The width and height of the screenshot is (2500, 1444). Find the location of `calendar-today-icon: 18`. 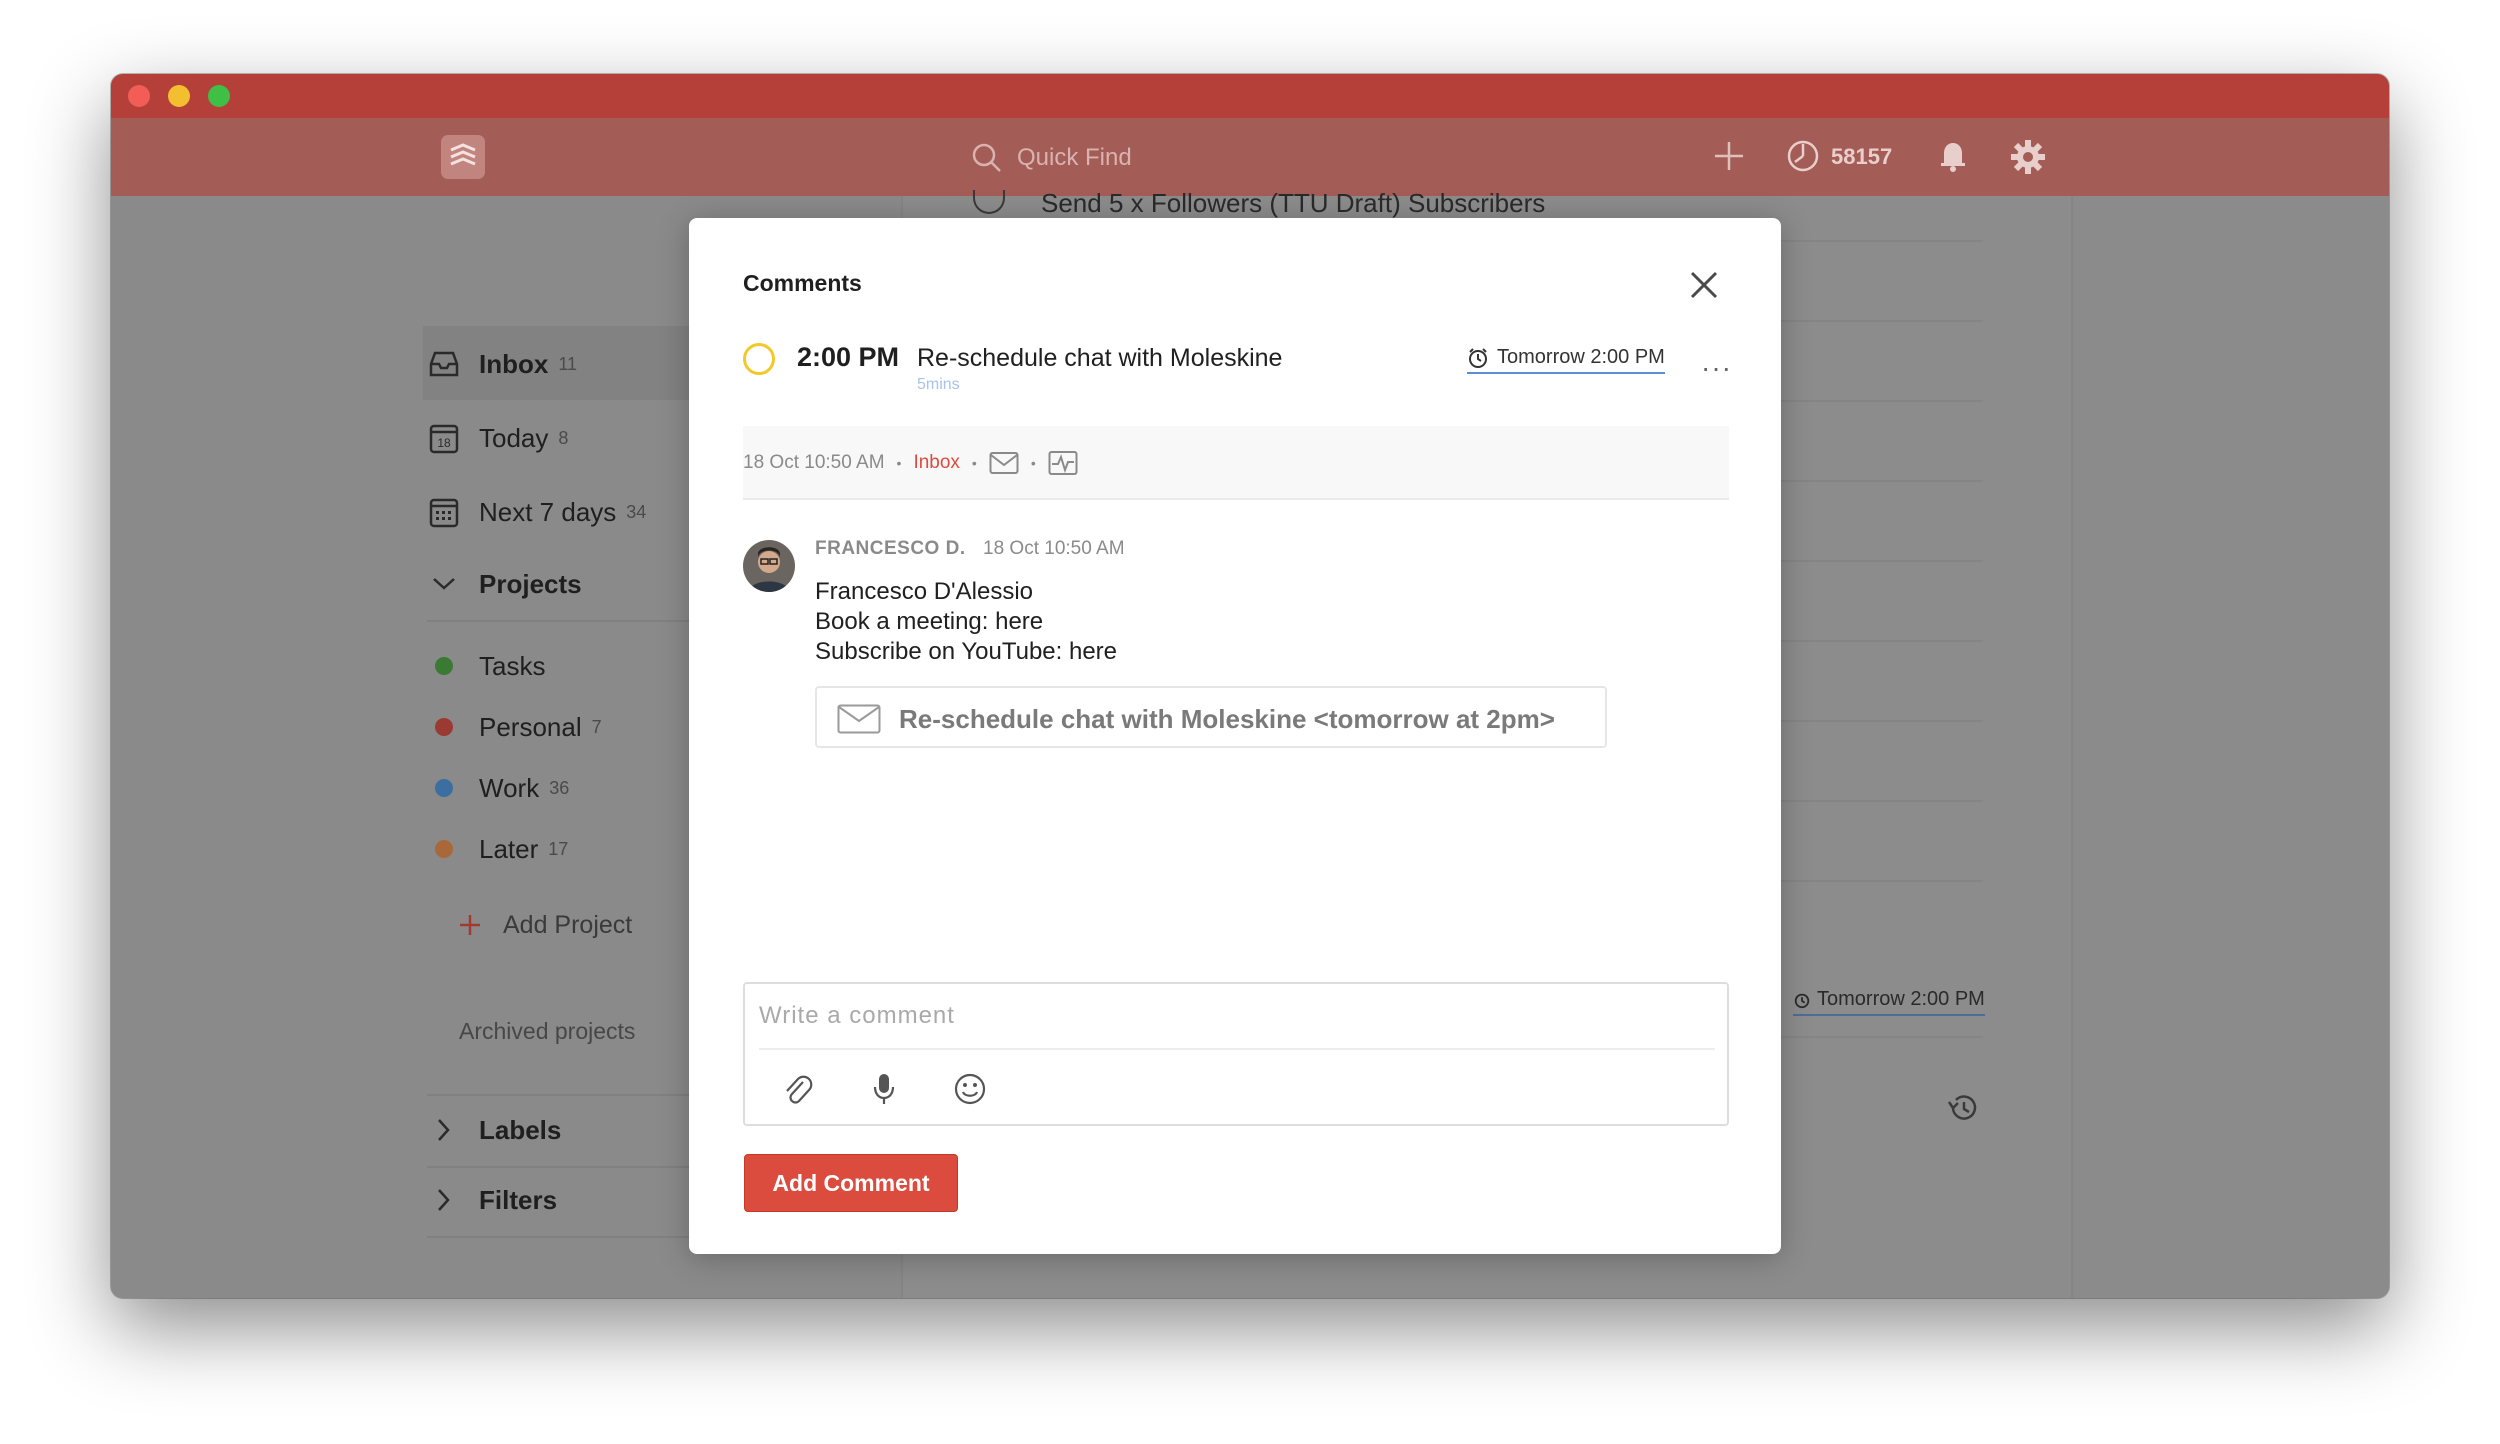

calendar-today-icon: 18 is located at coordinates (444, 438).